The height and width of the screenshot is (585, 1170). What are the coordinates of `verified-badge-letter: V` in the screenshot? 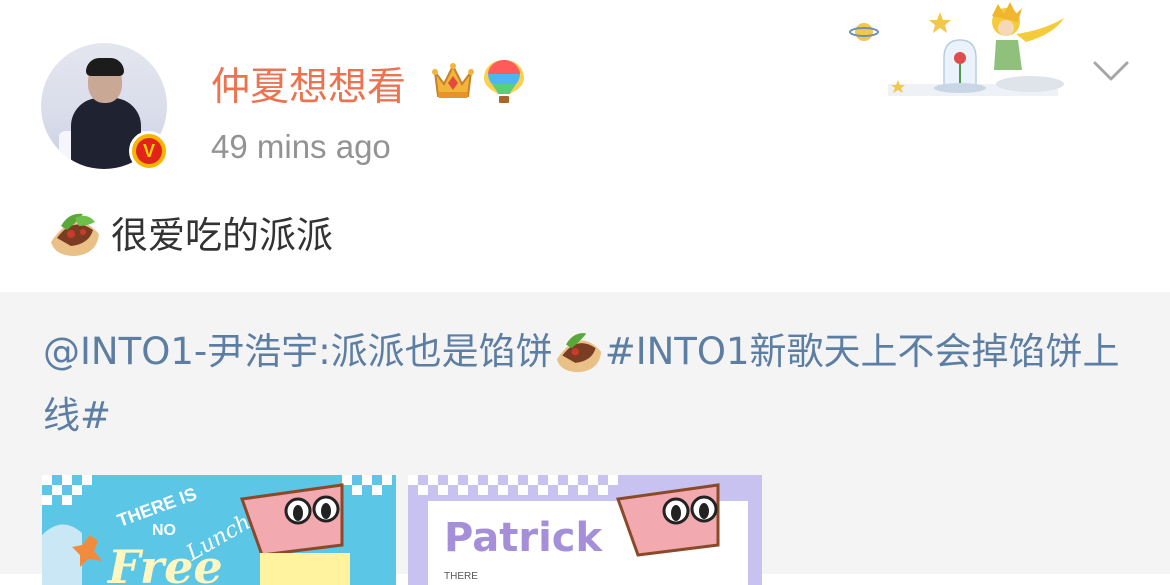 It's located at (149, 151).